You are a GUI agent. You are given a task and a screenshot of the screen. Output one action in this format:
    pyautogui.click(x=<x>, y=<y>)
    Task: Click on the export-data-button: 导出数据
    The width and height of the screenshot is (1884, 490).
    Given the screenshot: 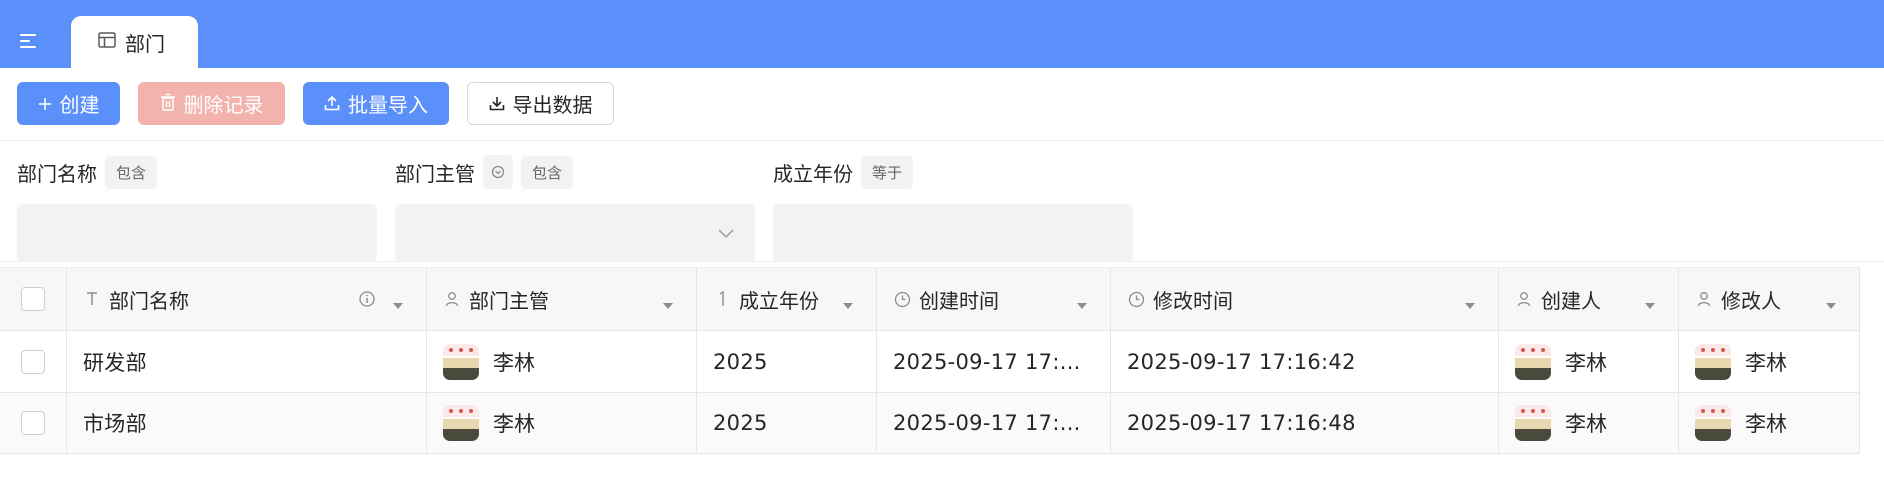 What is the action you would take?
    pyautogui.click(x=540, y=103)
    